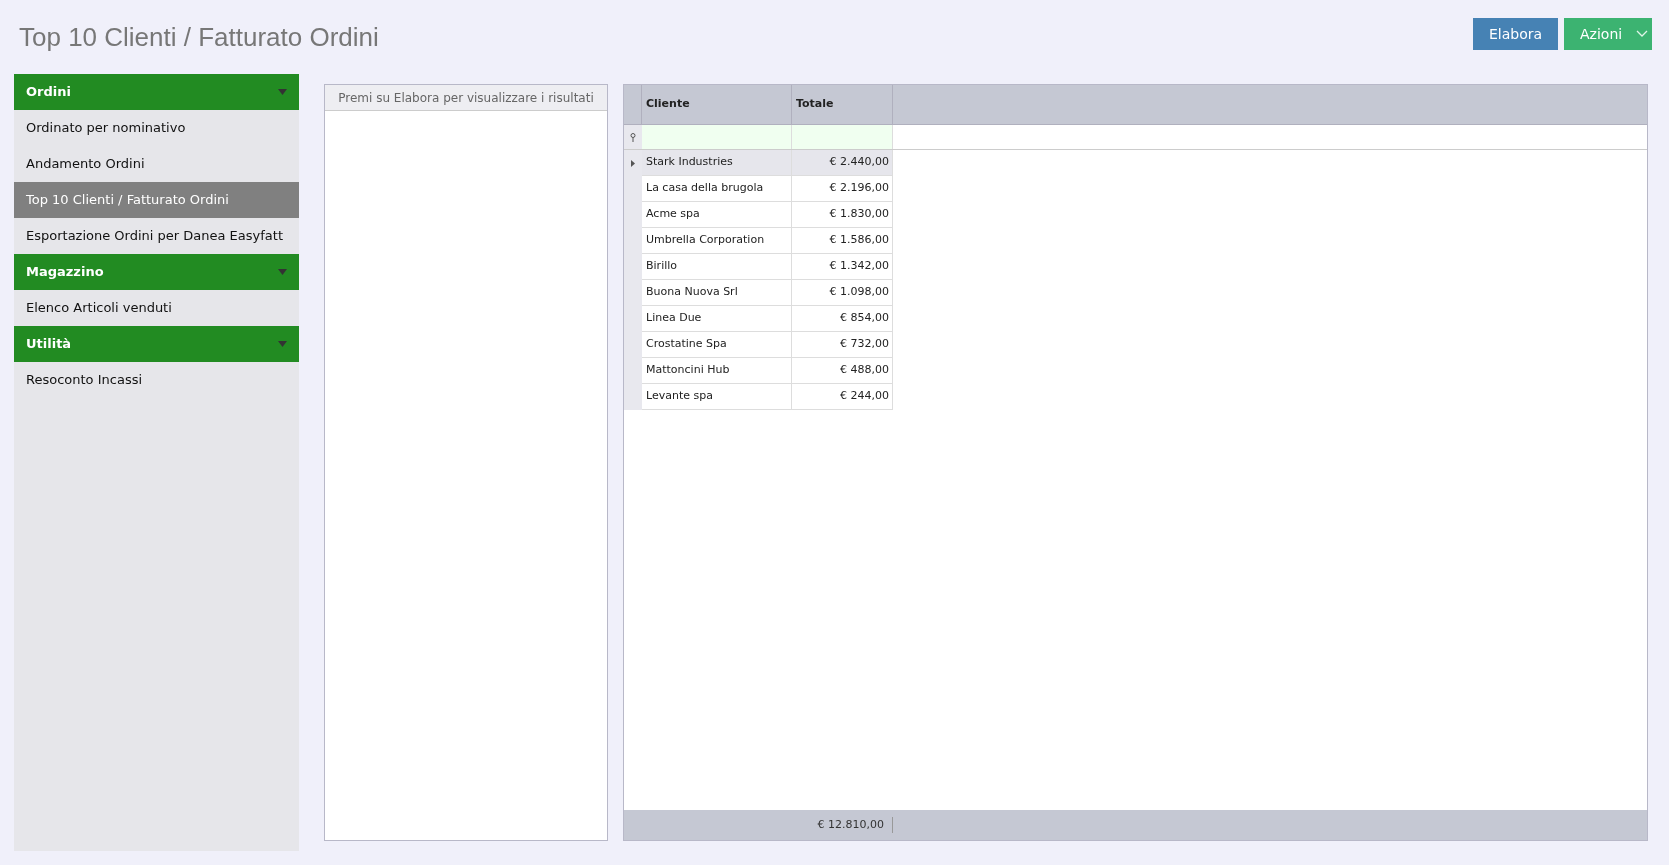 Image resolution: width=1669 pixels, height=865 pixels. Describe the element at coordinates (717, 267) in the screenshot. I see `table-cell: Birillo` at that location.